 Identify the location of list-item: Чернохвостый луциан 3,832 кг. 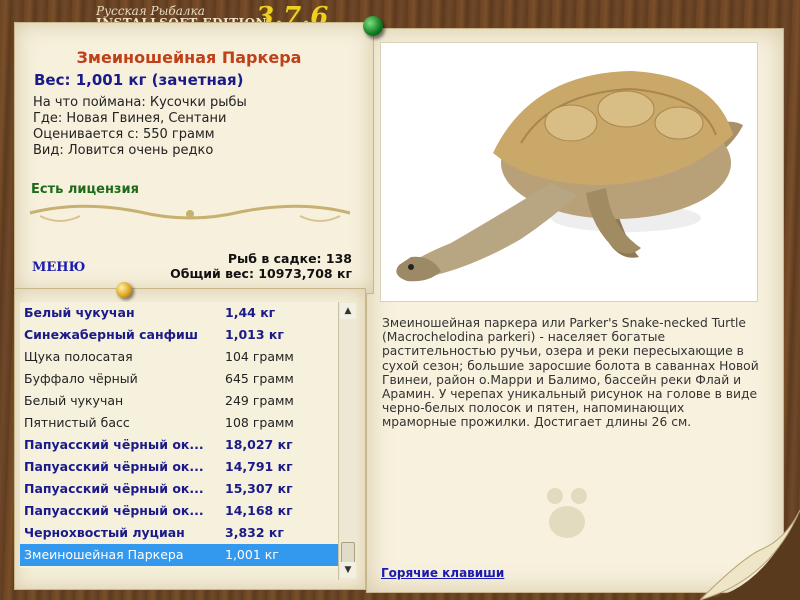
(180, 533).